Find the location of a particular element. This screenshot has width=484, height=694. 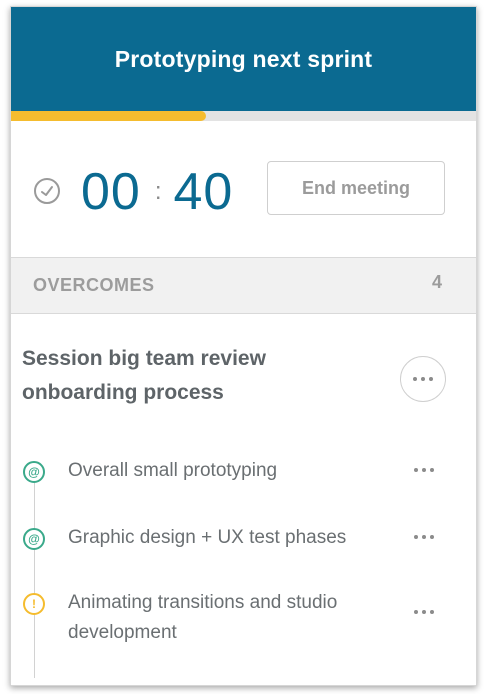

alert-icon: ! is located at coordinates (34, 604).